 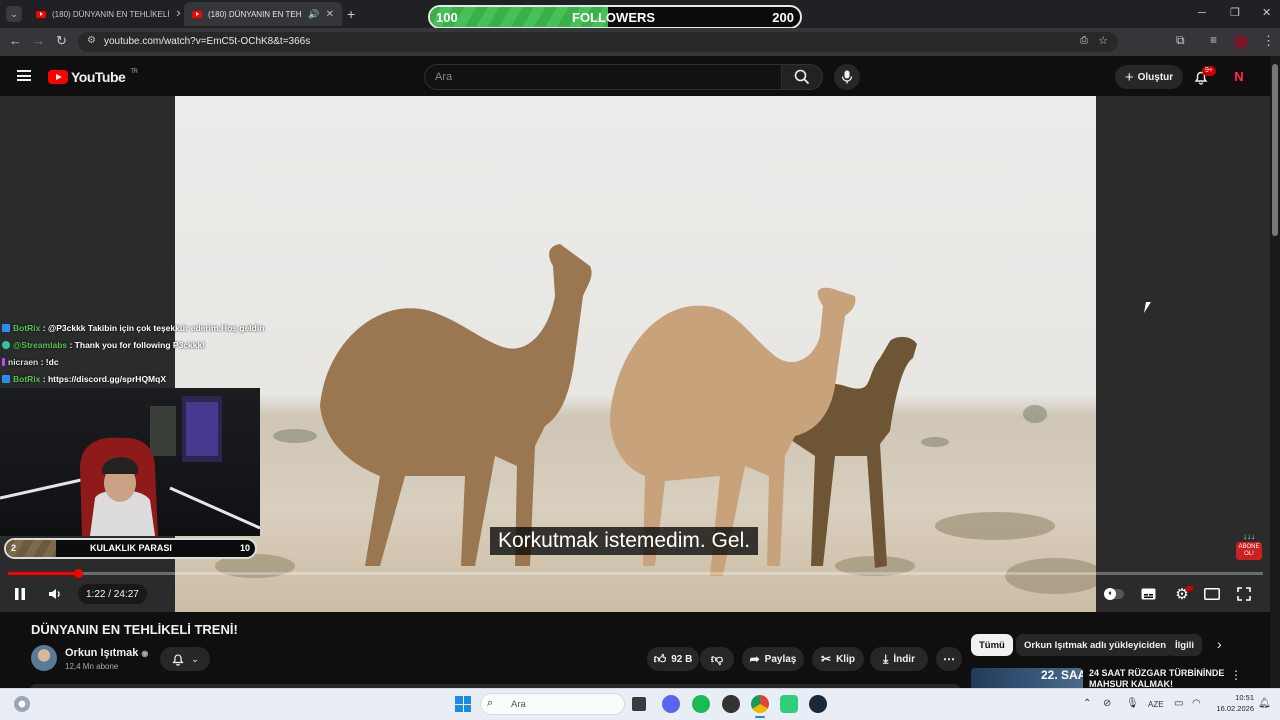 What do you see at coordinates (1239, 77) in the screenshot?
I see `account-avatar: N` at bounding box center [1239, 77].